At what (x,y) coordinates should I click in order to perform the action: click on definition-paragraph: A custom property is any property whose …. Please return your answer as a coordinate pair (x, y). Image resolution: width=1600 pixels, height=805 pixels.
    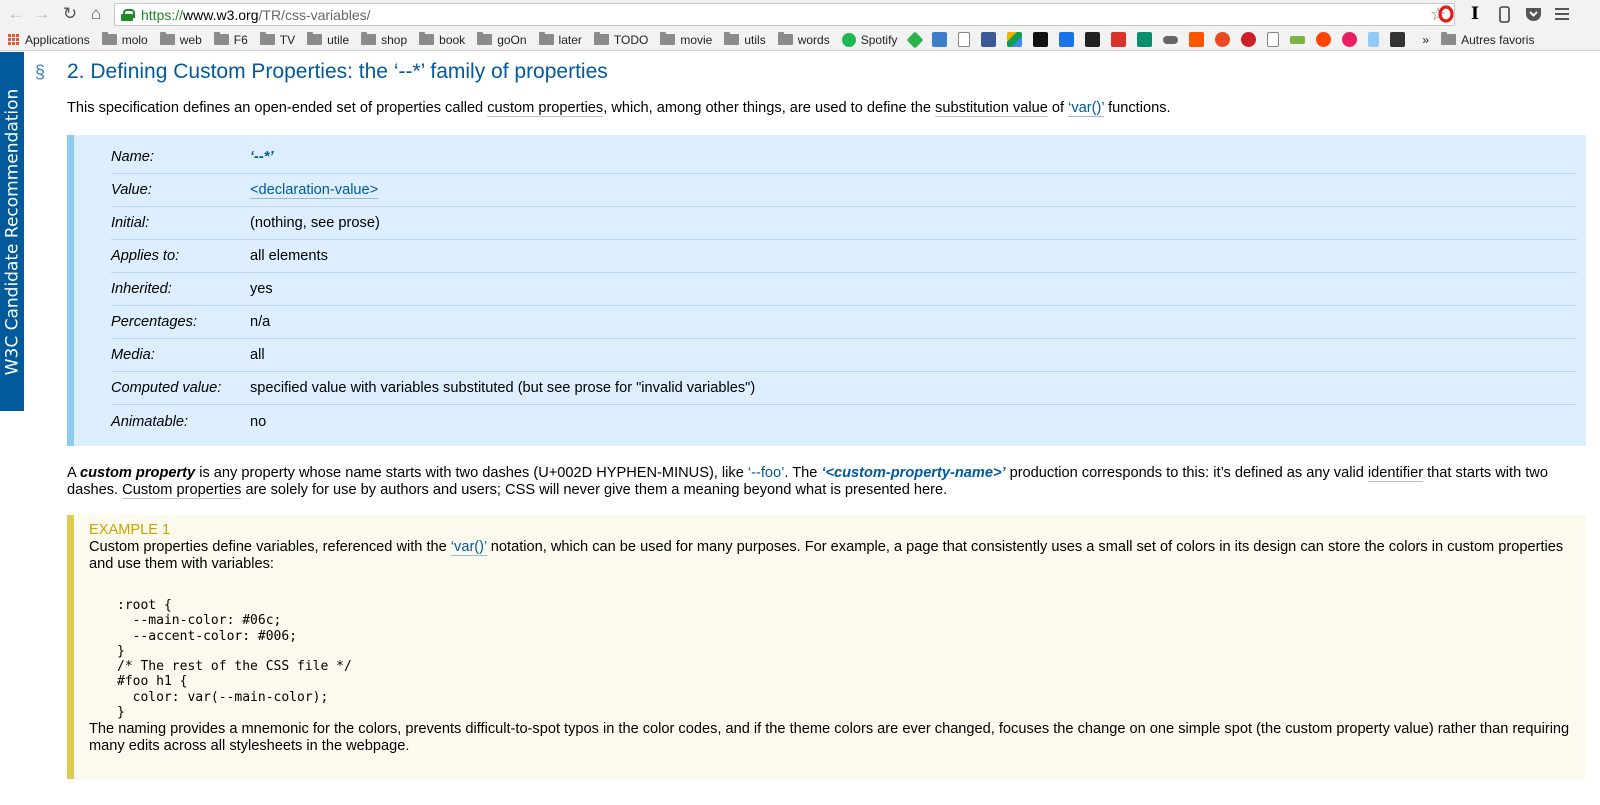
    Looking at the image, I should click on (827, 482).